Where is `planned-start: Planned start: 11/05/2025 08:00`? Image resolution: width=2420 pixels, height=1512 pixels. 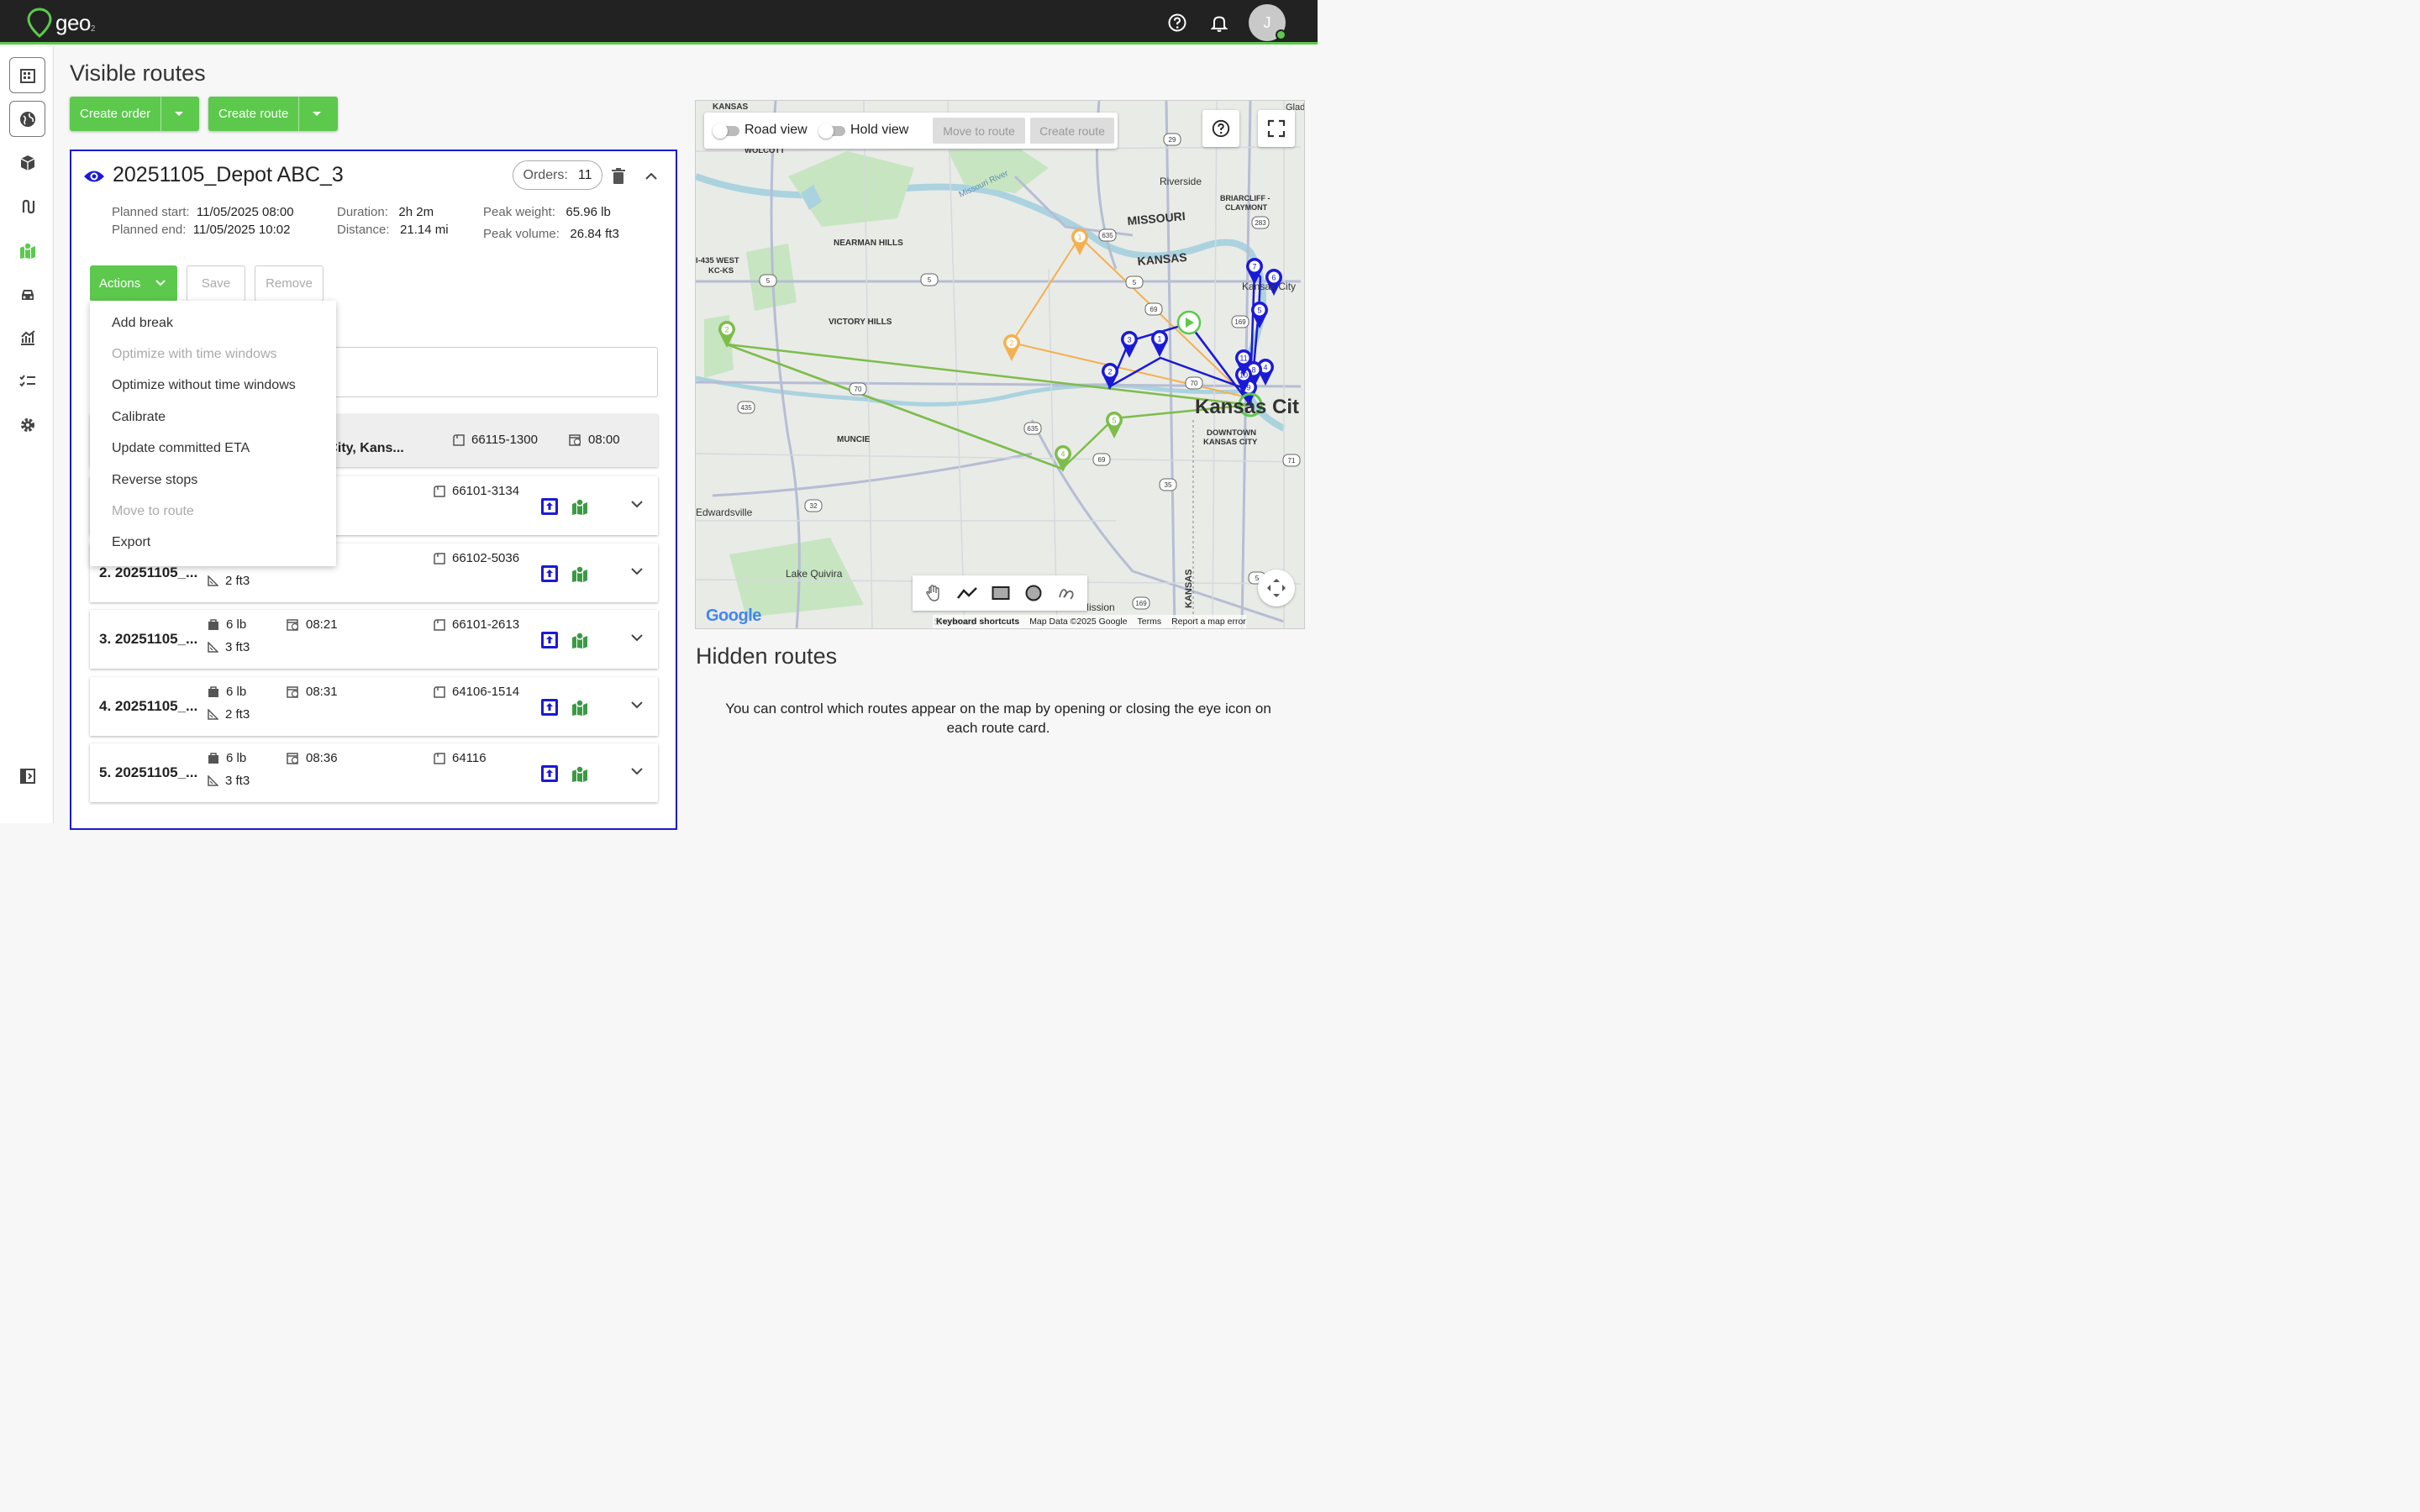
planned-start: Planned start: 11/05/2025 08:00 is located at coordinates (203, 212).